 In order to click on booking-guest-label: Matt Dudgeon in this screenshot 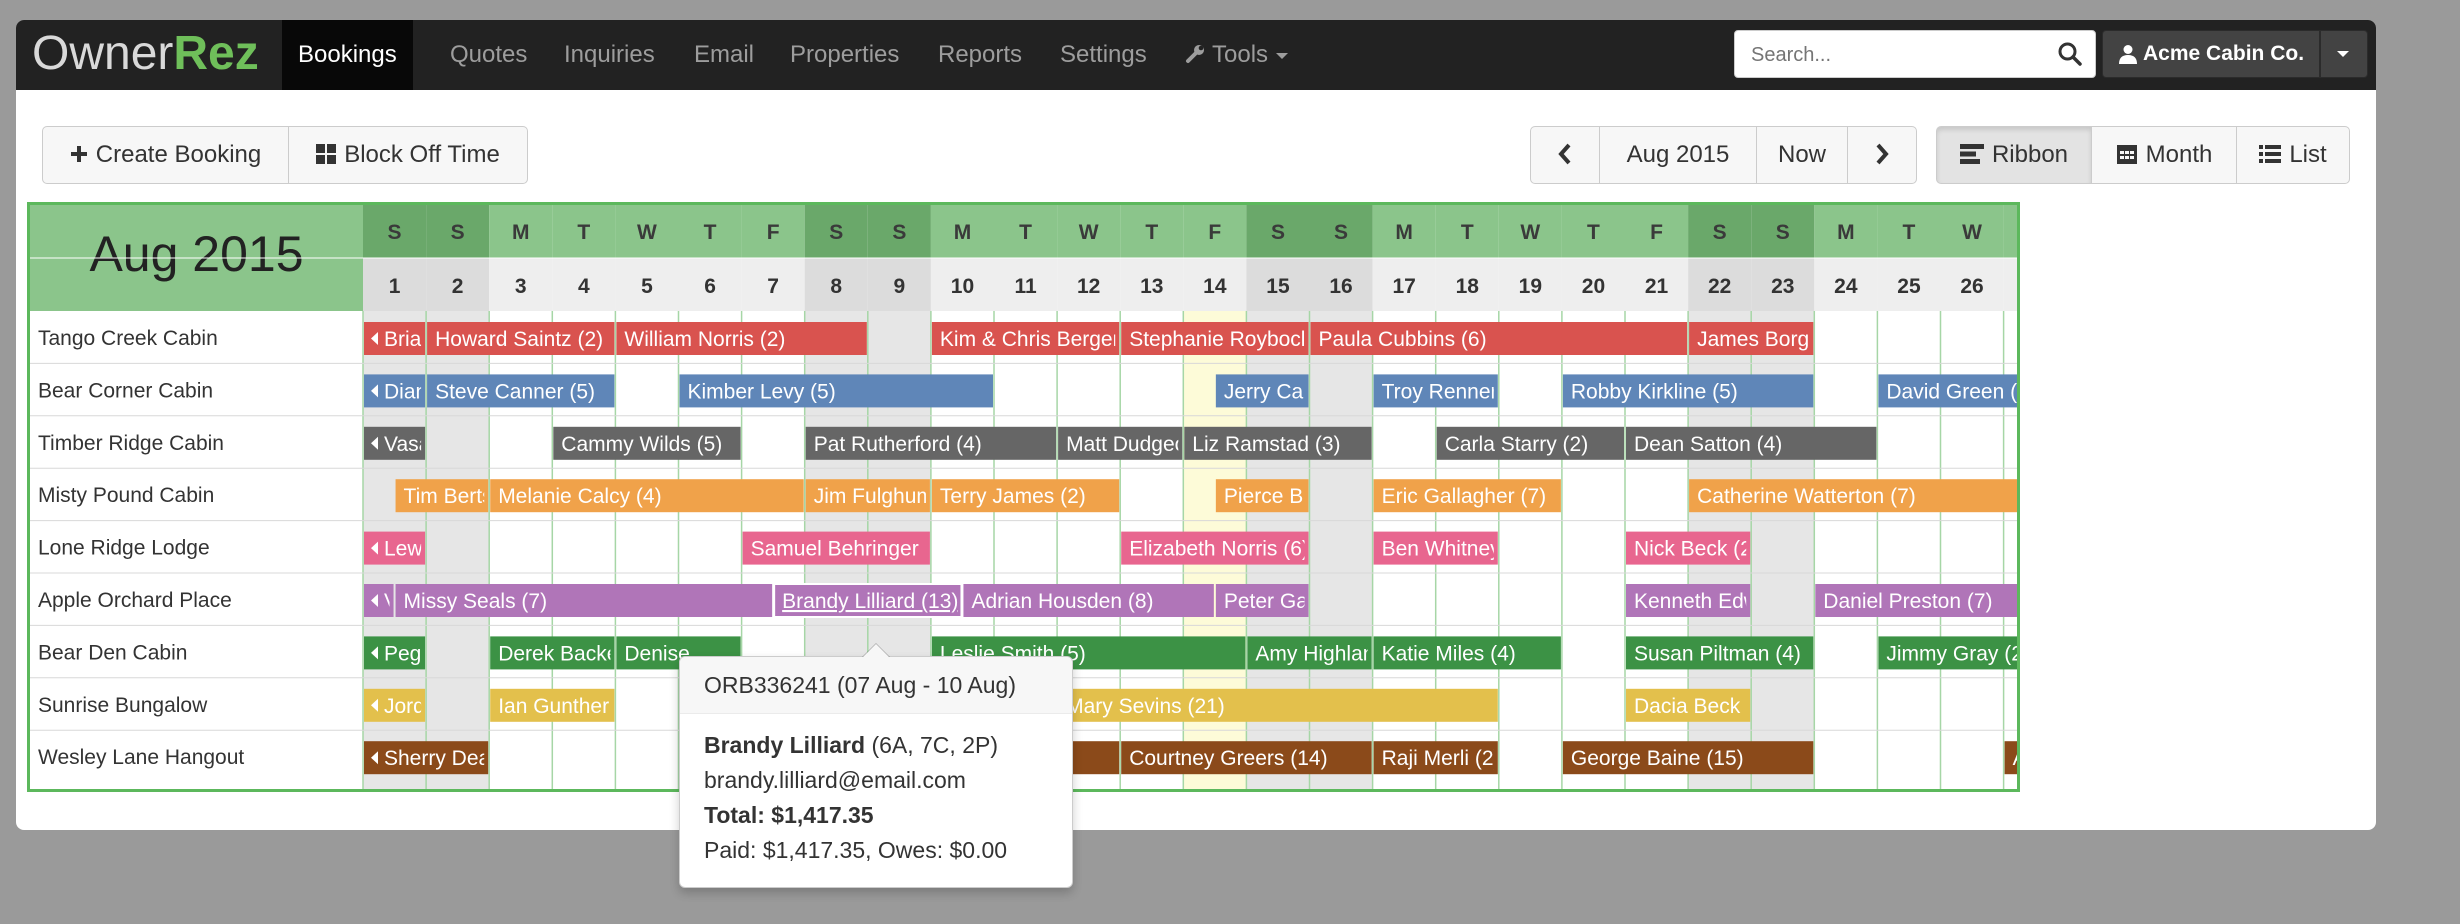, I will do `click(1132, 444)`.